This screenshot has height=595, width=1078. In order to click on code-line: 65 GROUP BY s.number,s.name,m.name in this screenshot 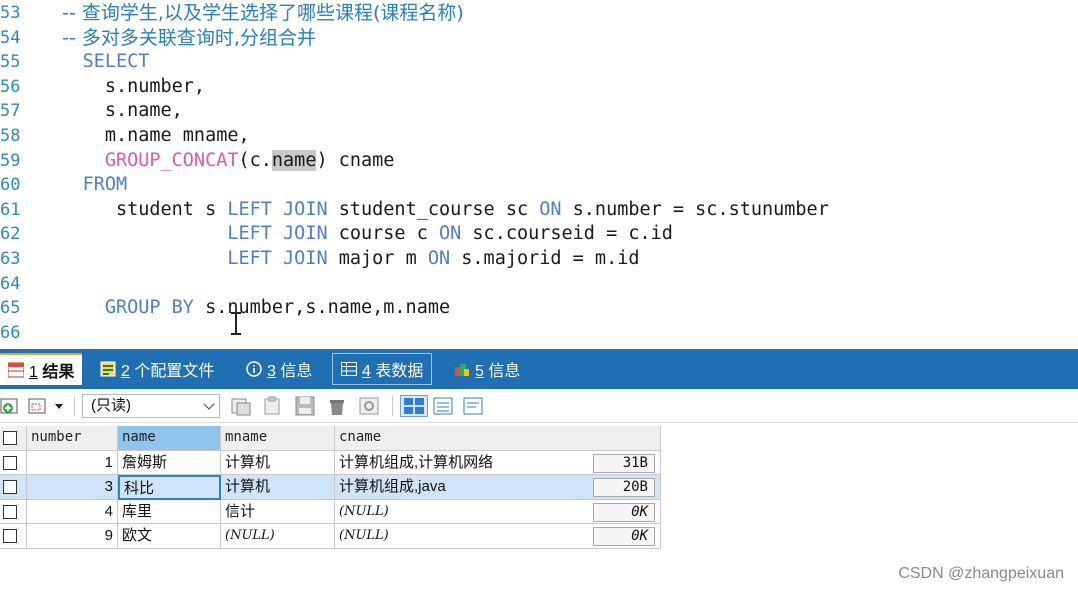, I will do `click(539, 308)`.